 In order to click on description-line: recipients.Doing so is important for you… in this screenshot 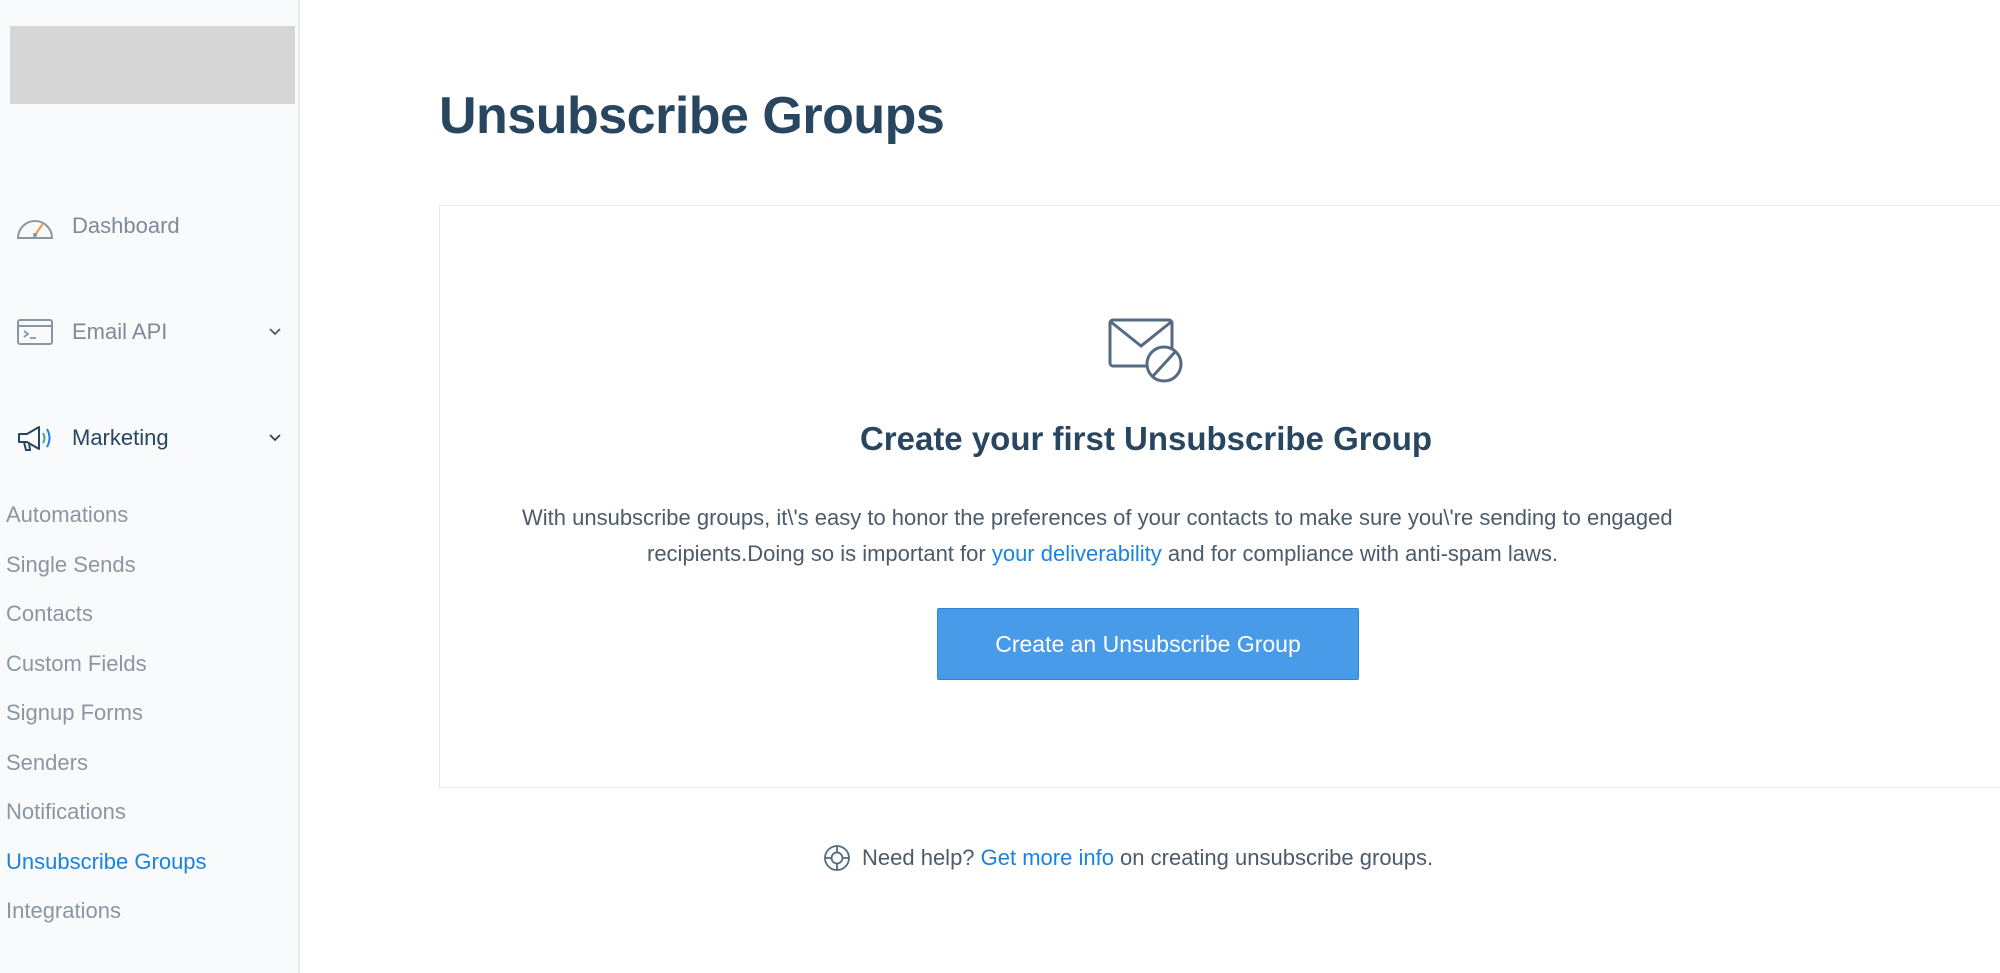, I will do `click(1102, 554)`.